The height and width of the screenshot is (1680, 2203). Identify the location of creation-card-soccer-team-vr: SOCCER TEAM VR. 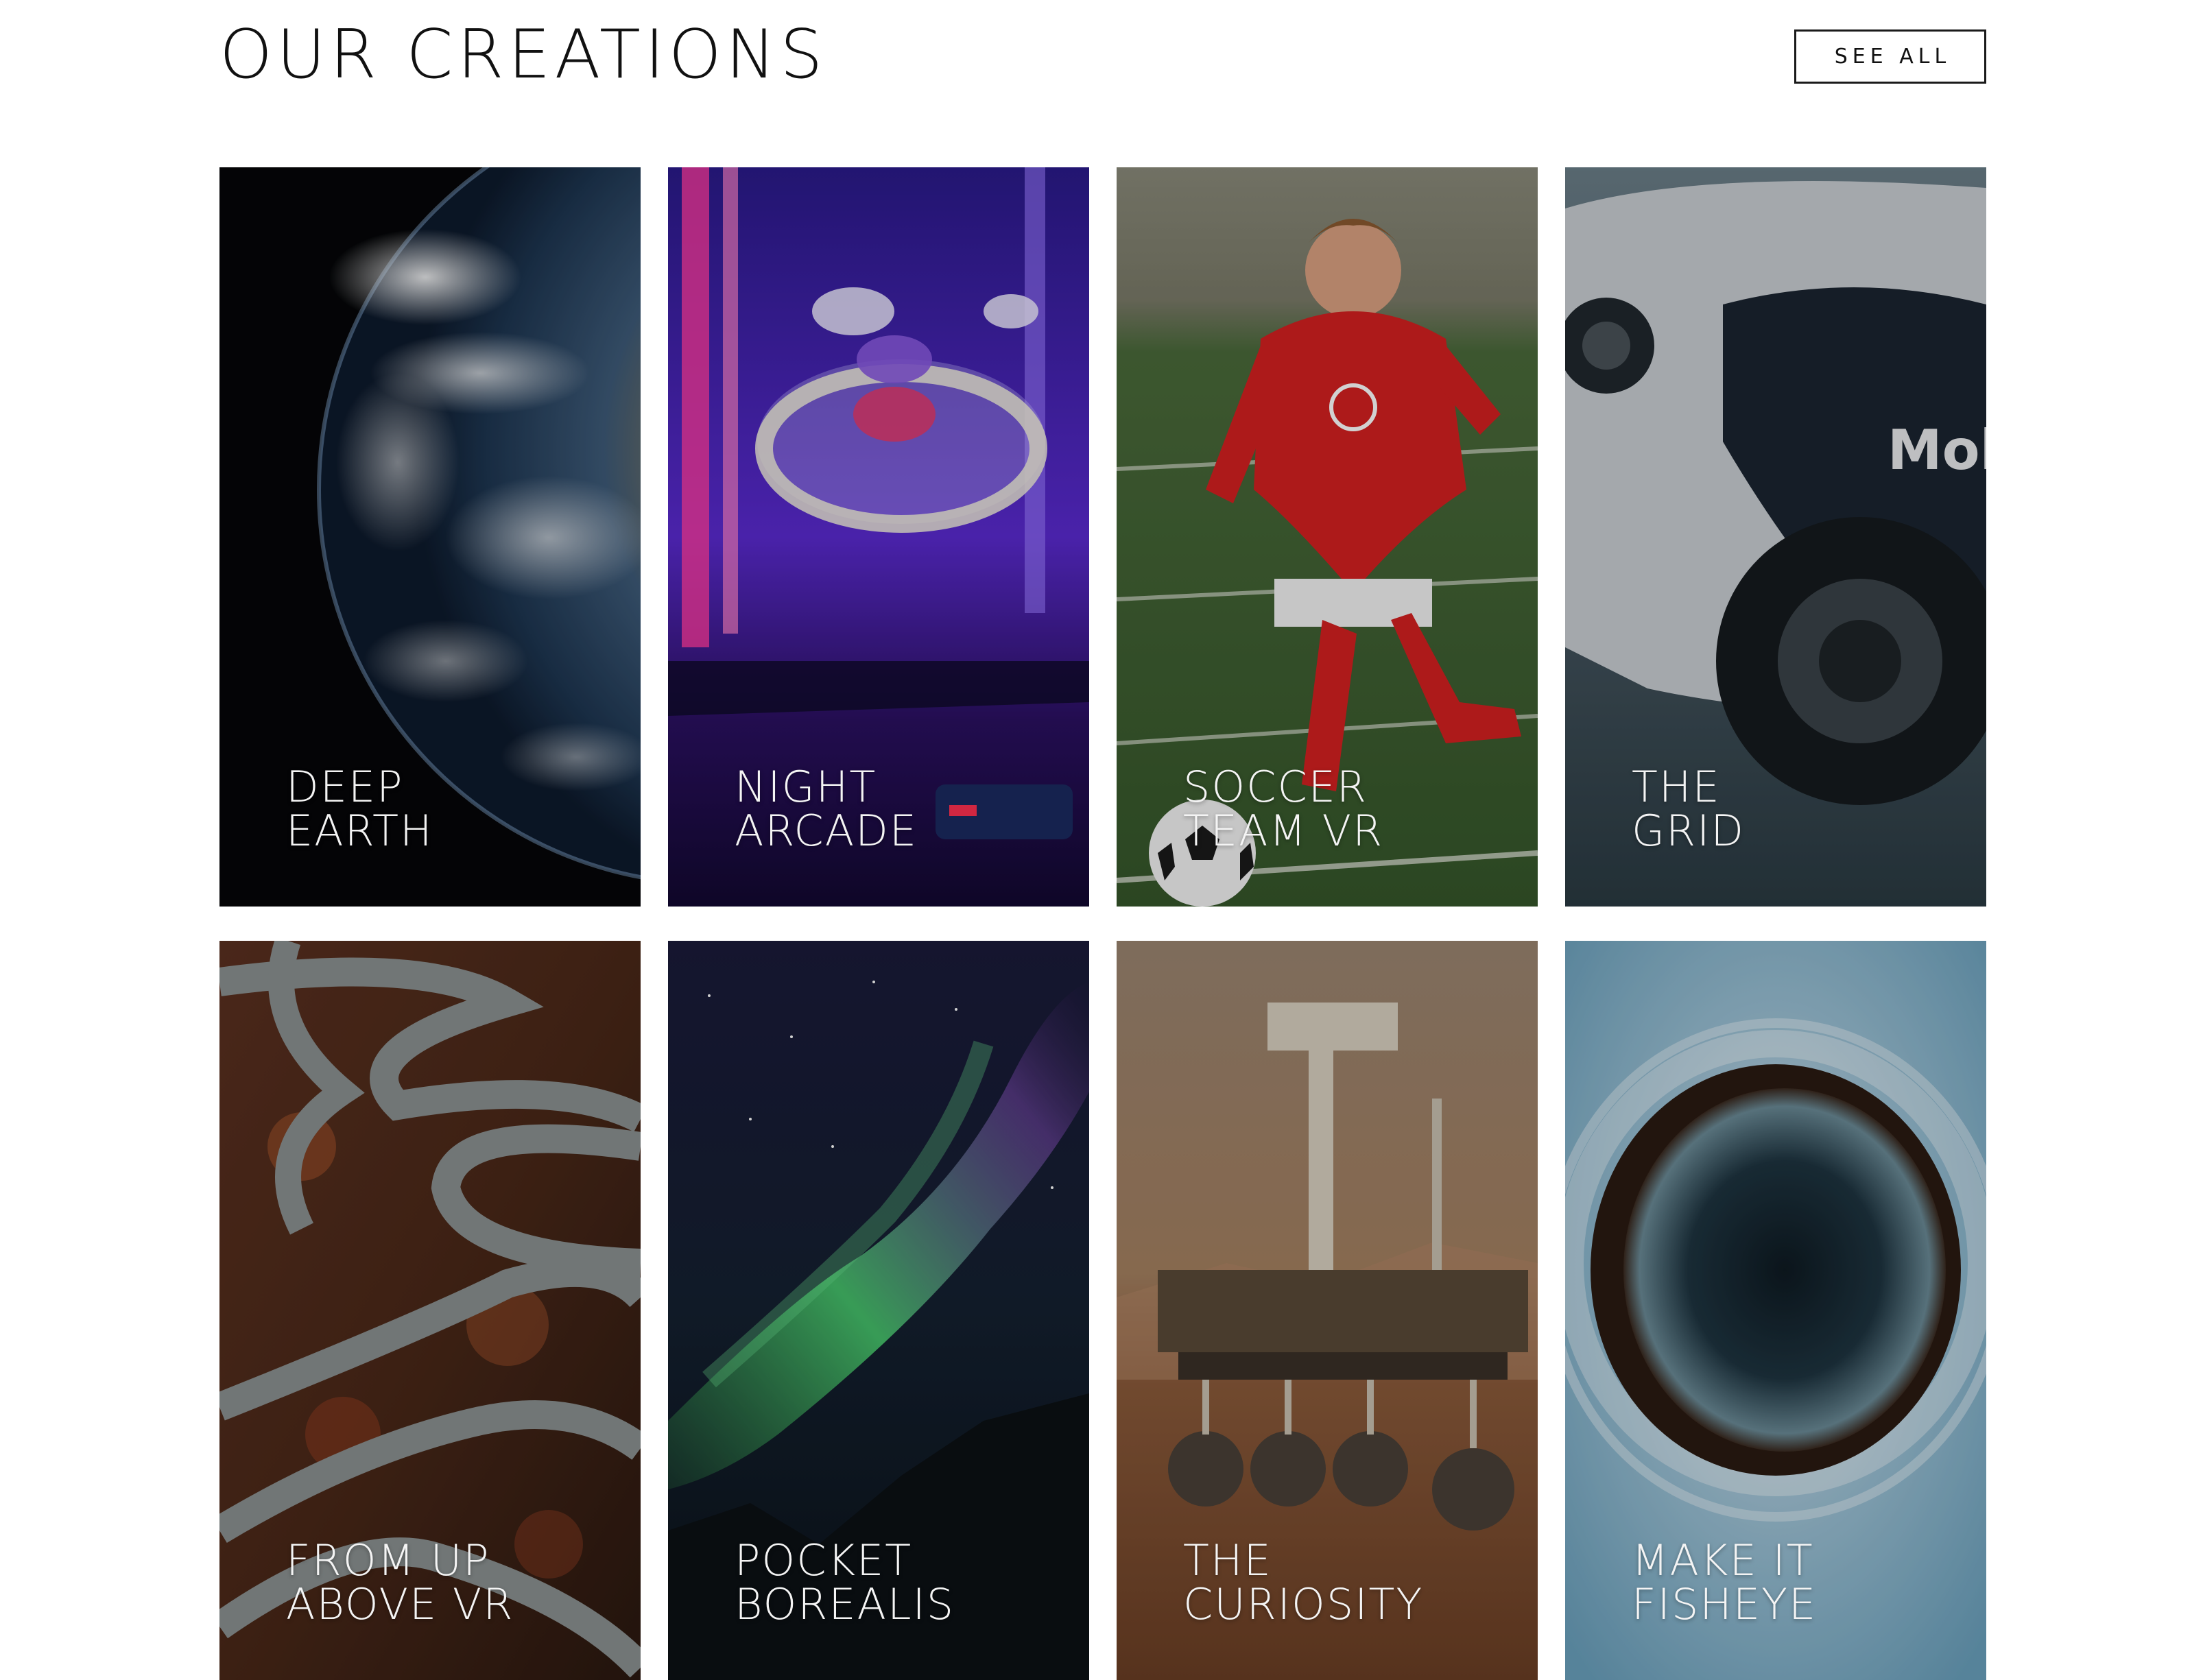
(1327, 537).